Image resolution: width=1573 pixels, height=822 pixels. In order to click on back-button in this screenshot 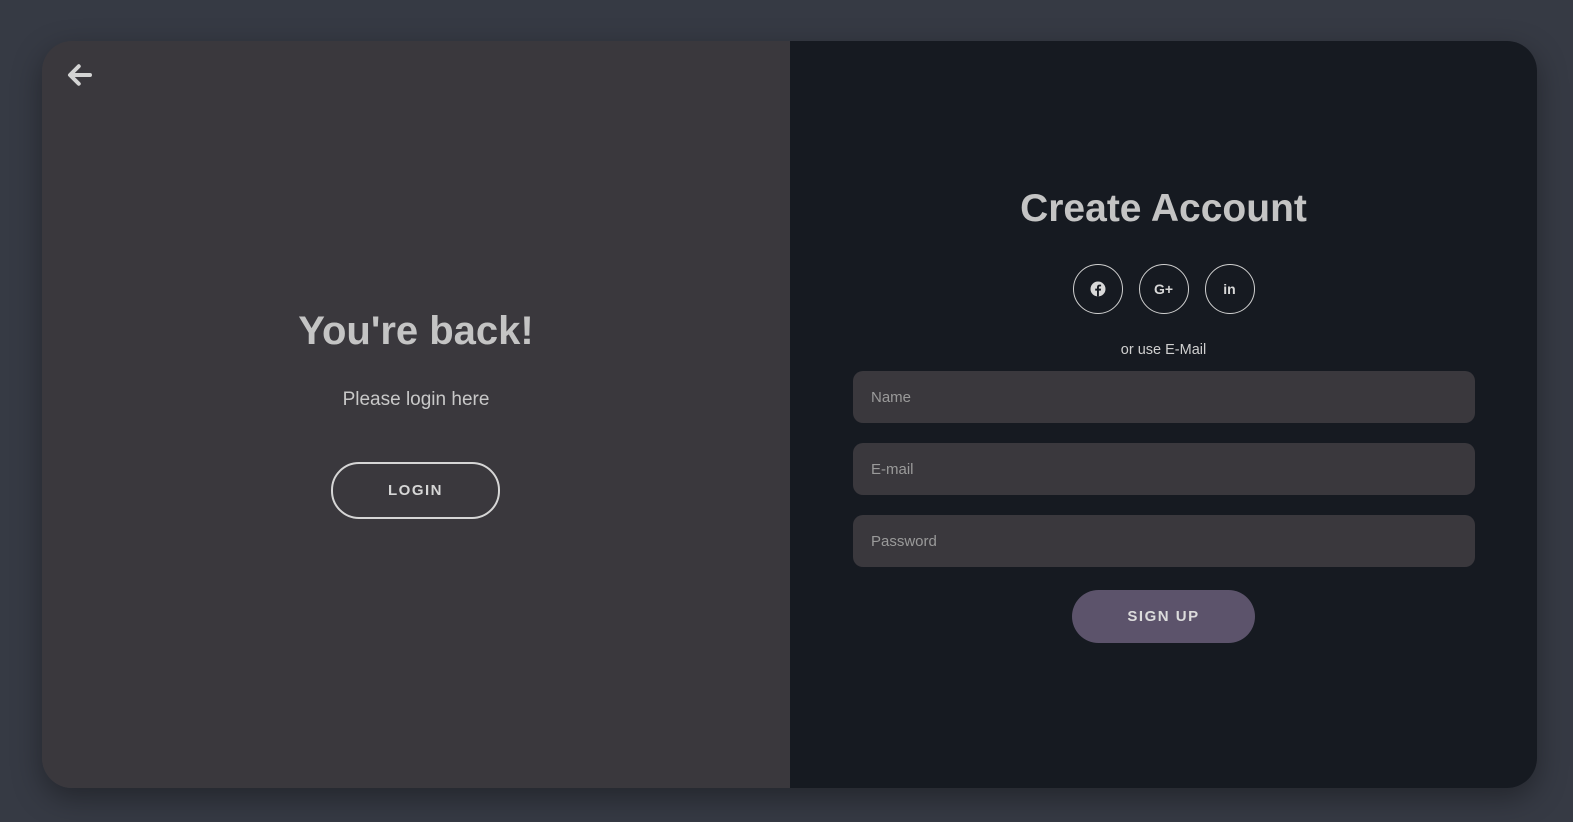, I will do `click(80, 75)`.